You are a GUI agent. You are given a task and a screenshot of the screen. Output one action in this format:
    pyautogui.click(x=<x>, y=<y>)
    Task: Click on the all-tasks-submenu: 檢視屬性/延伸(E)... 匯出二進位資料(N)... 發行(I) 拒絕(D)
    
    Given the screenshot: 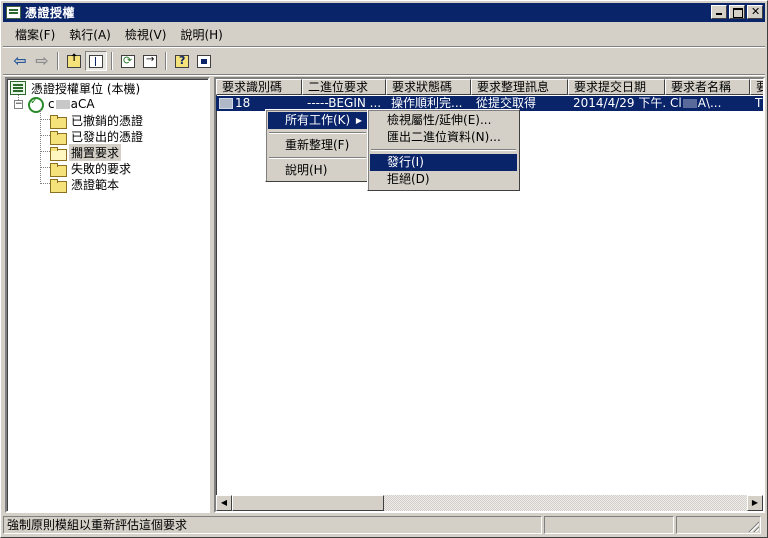 What is the action you would take?
    pyautogui.click(x=443, y=150)
    